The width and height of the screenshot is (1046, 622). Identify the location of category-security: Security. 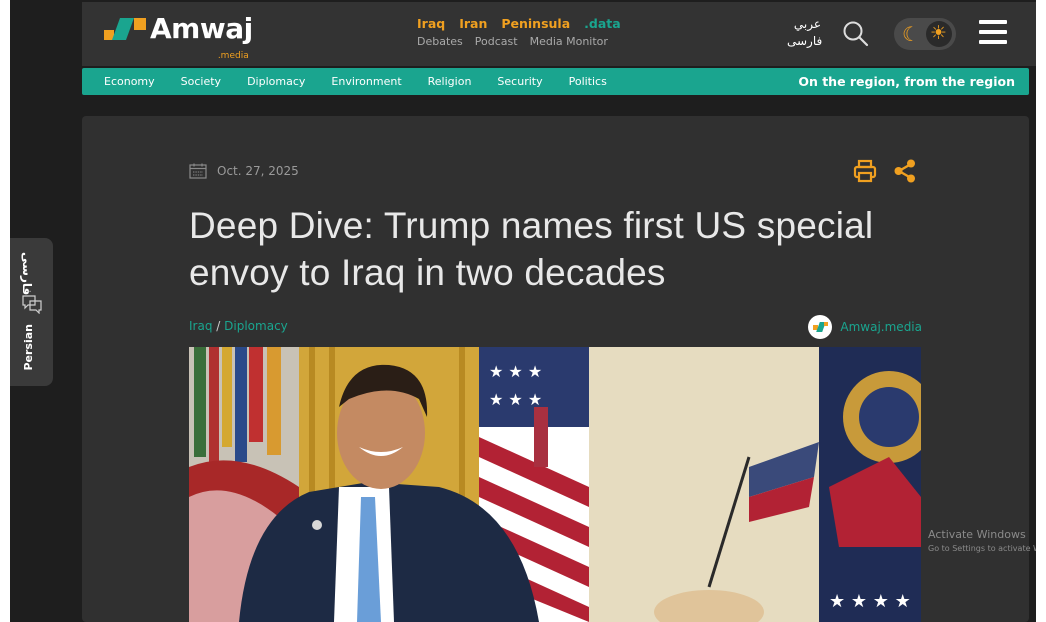
(519, 81).